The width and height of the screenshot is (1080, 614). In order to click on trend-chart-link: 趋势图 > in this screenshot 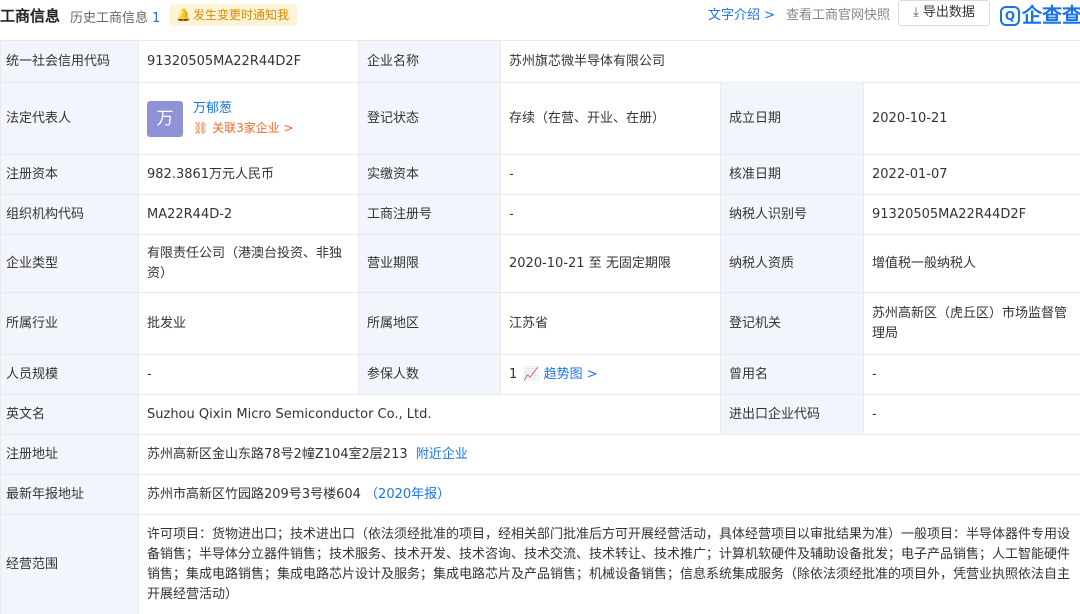, I will do `click(571, 374)`.